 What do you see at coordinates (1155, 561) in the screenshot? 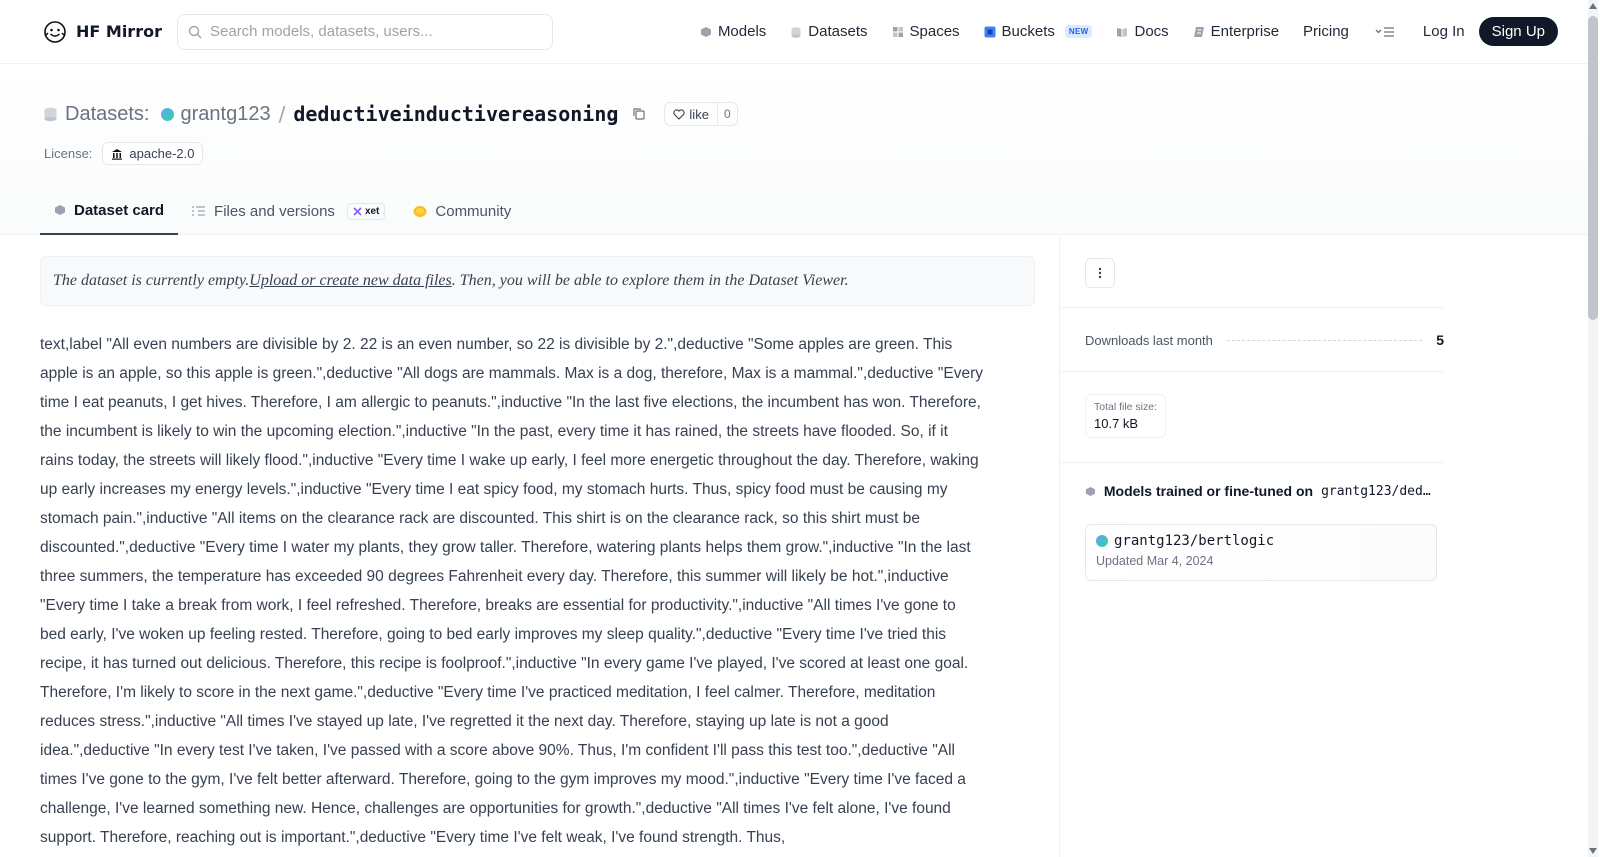
I see `model-updated: Updated Mar 4, 2024` at bounding box center [1155, 561].